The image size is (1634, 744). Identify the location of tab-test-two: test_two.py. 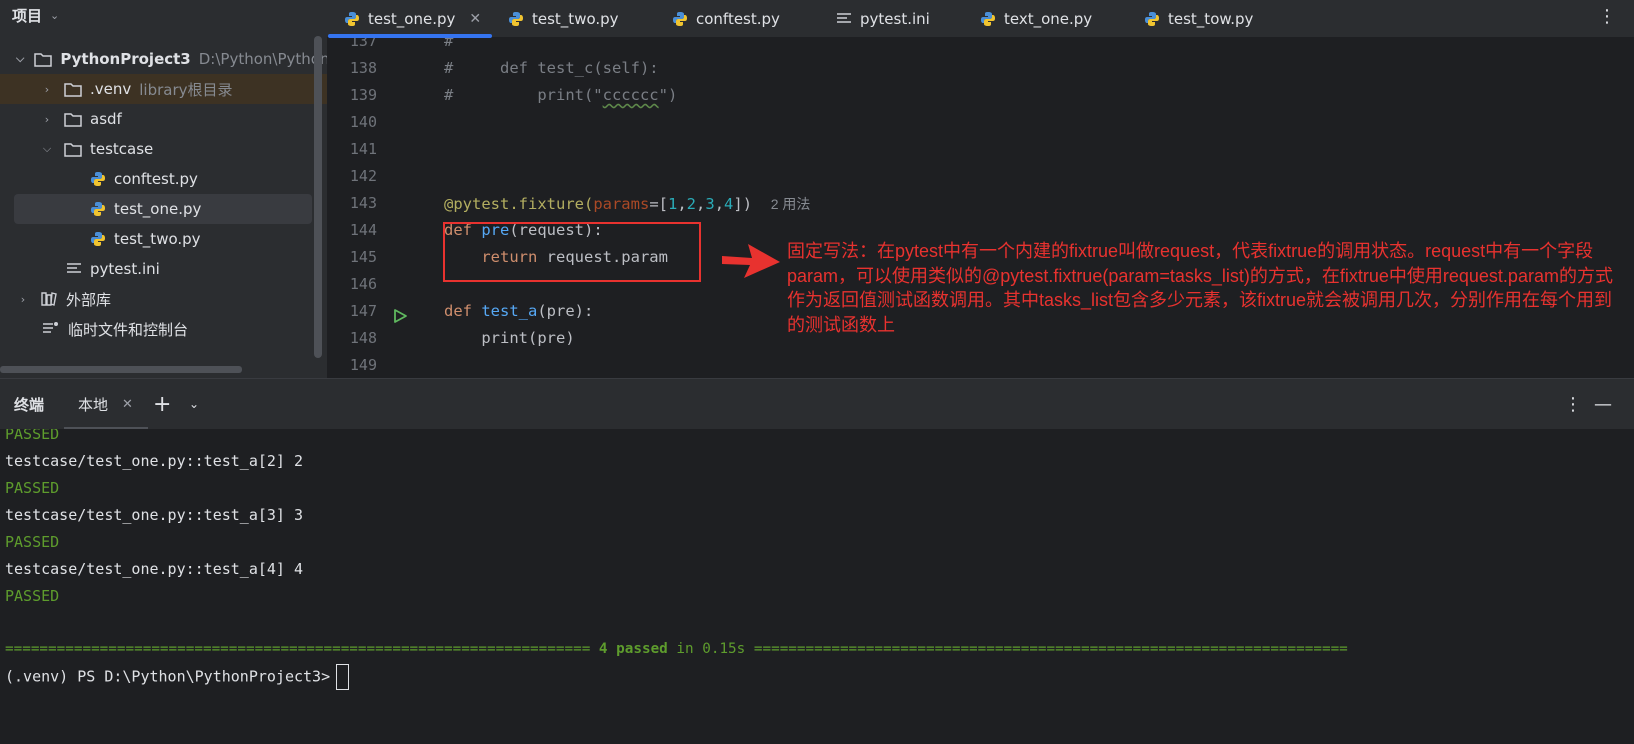
(563, 19).